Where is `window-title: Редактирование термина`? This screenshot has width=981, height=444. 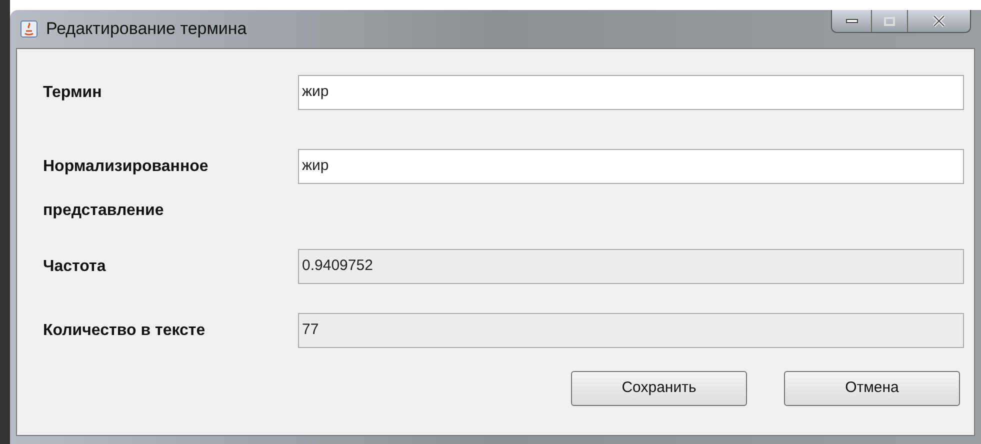
window-title: Редактирование термина is located at coordinates (146, 29).